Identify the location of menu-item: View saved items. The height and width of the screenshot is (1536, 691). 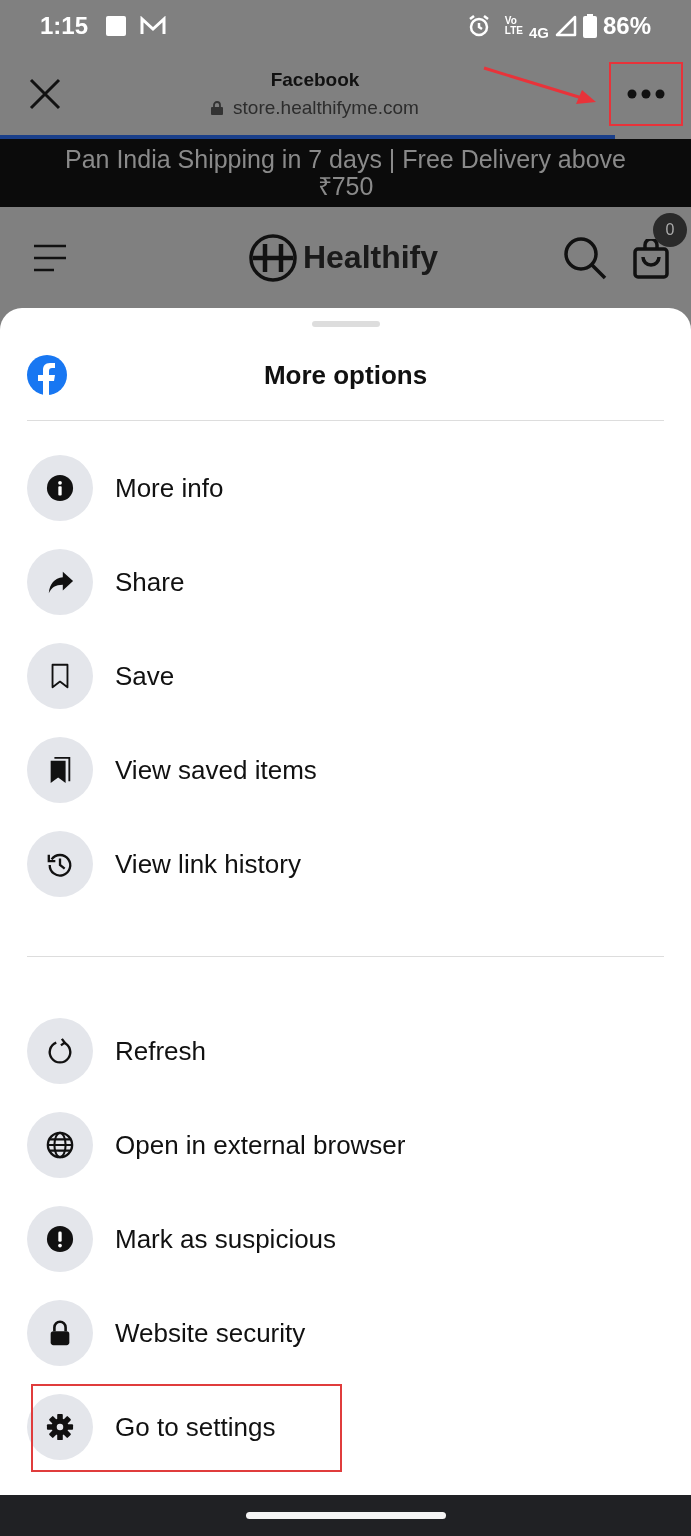
(345, 770).